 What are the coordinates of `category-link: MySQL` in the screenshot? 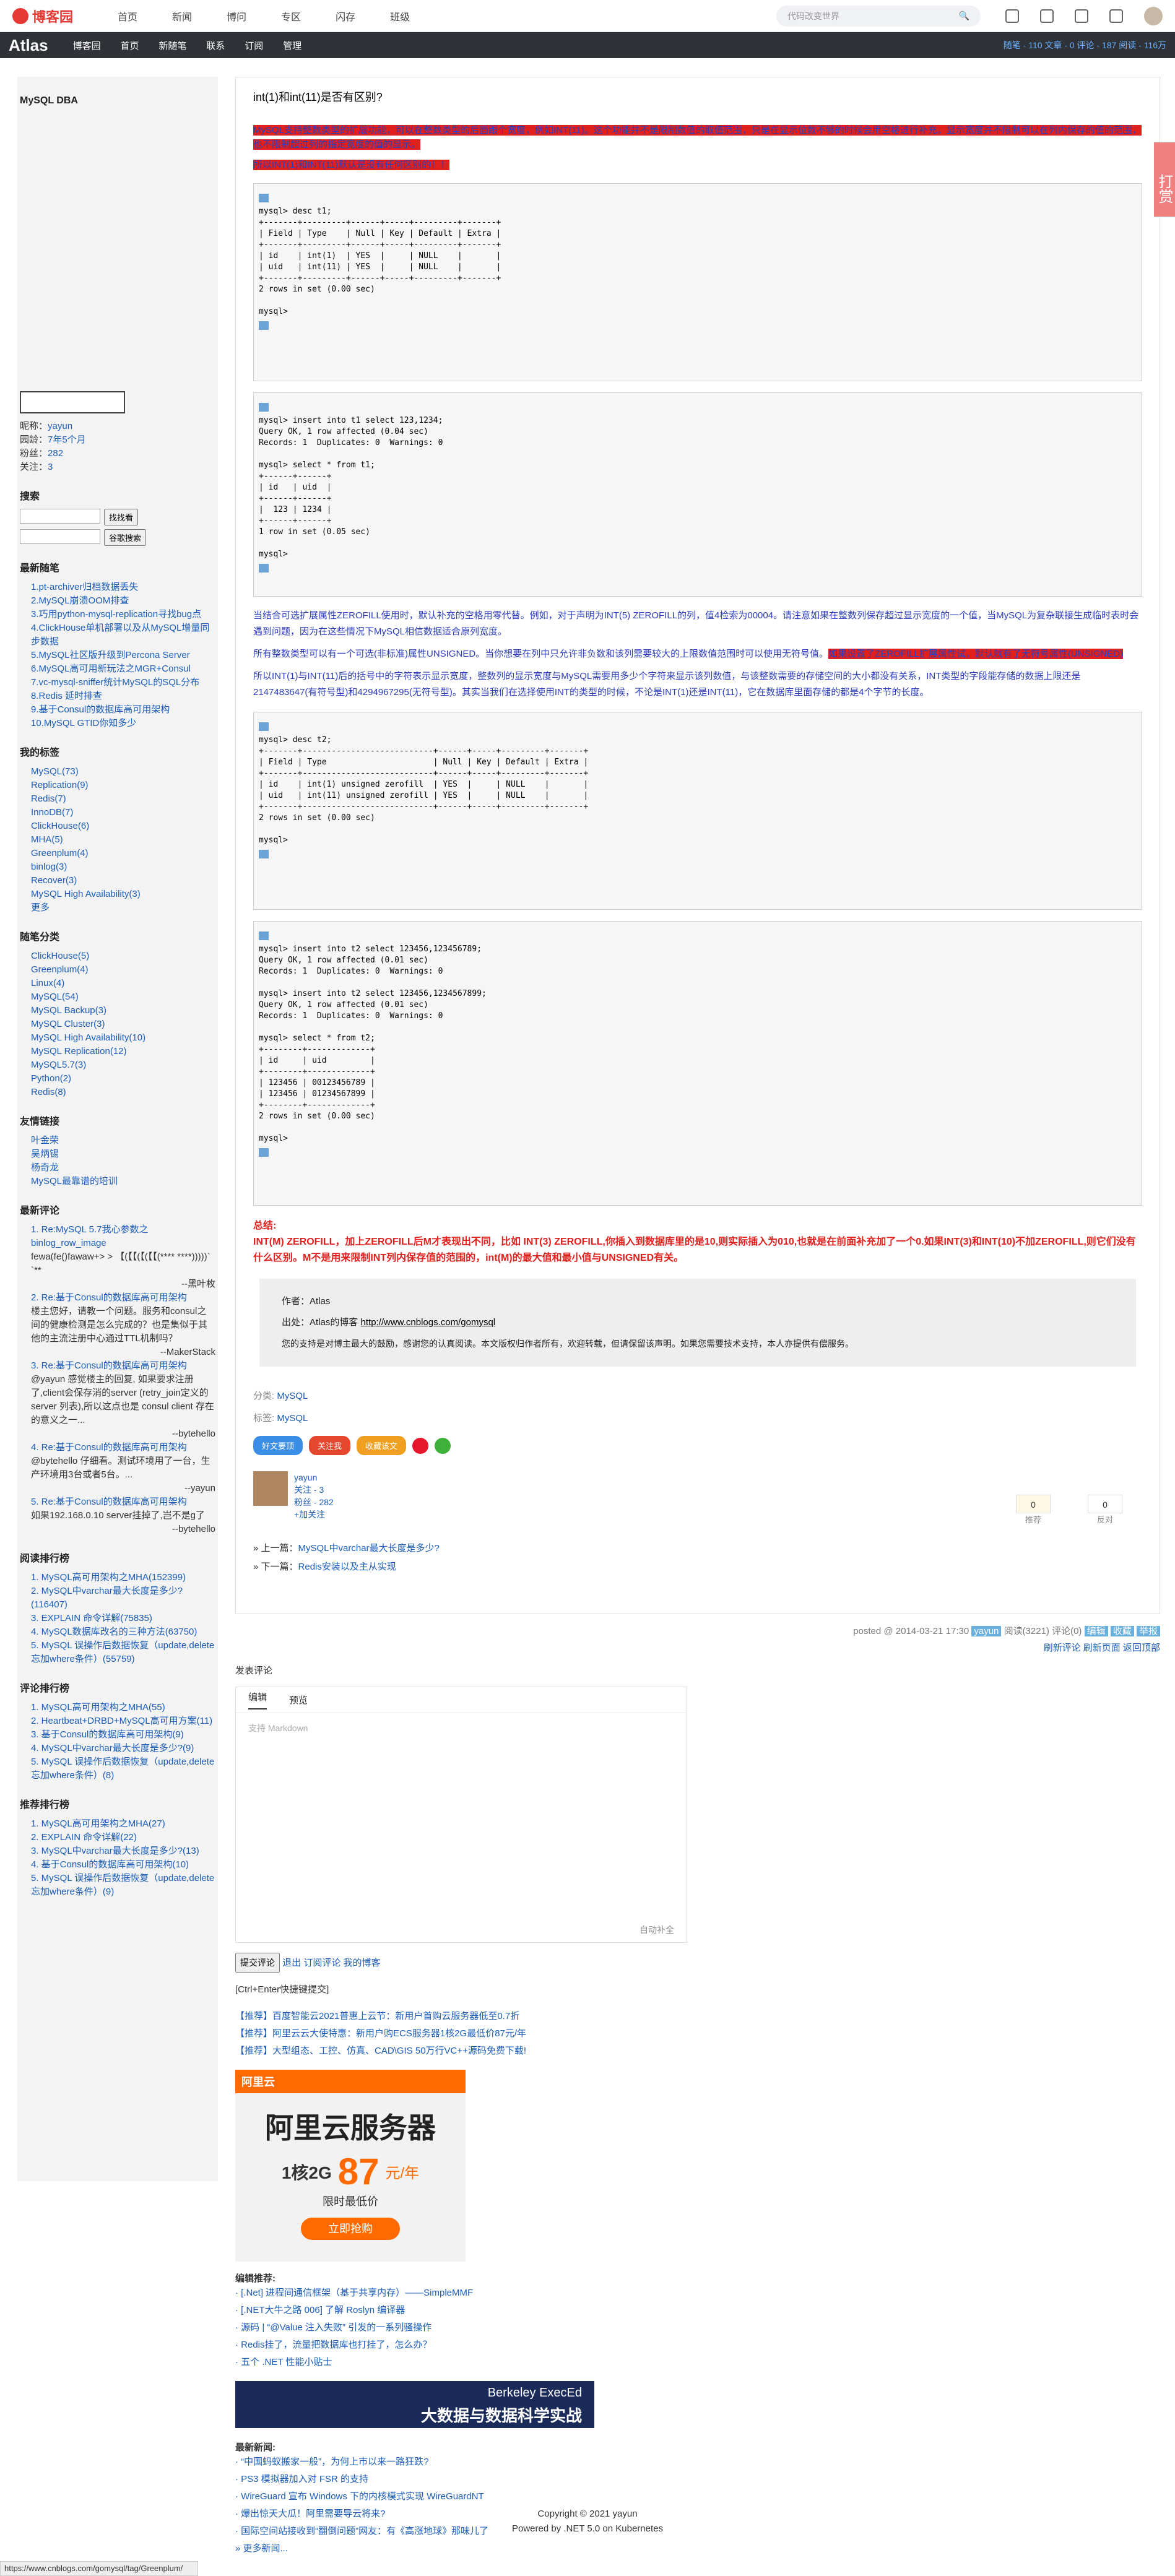 It's located at (292, 1396).